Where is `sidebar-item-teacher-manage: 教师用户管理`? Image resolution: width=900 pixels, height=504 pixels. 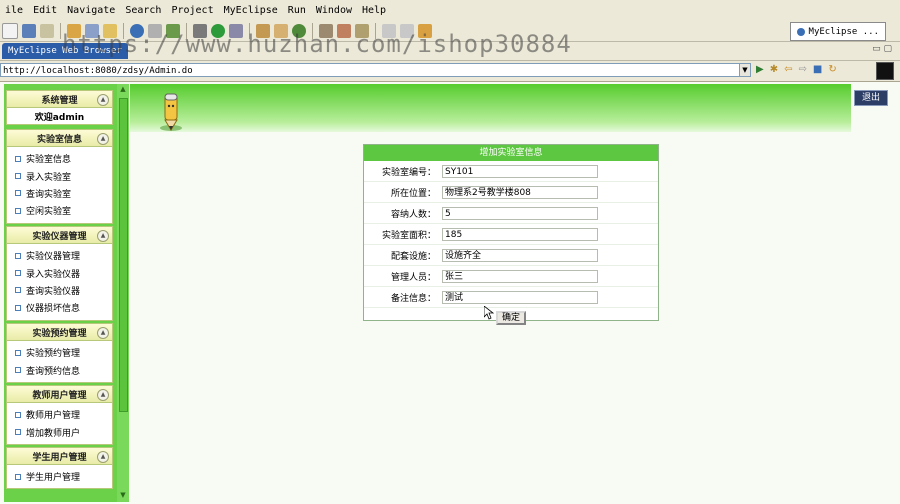
sidebar-item-teacher-manage: 教师用户管理 is located at coordinates (59, 414).